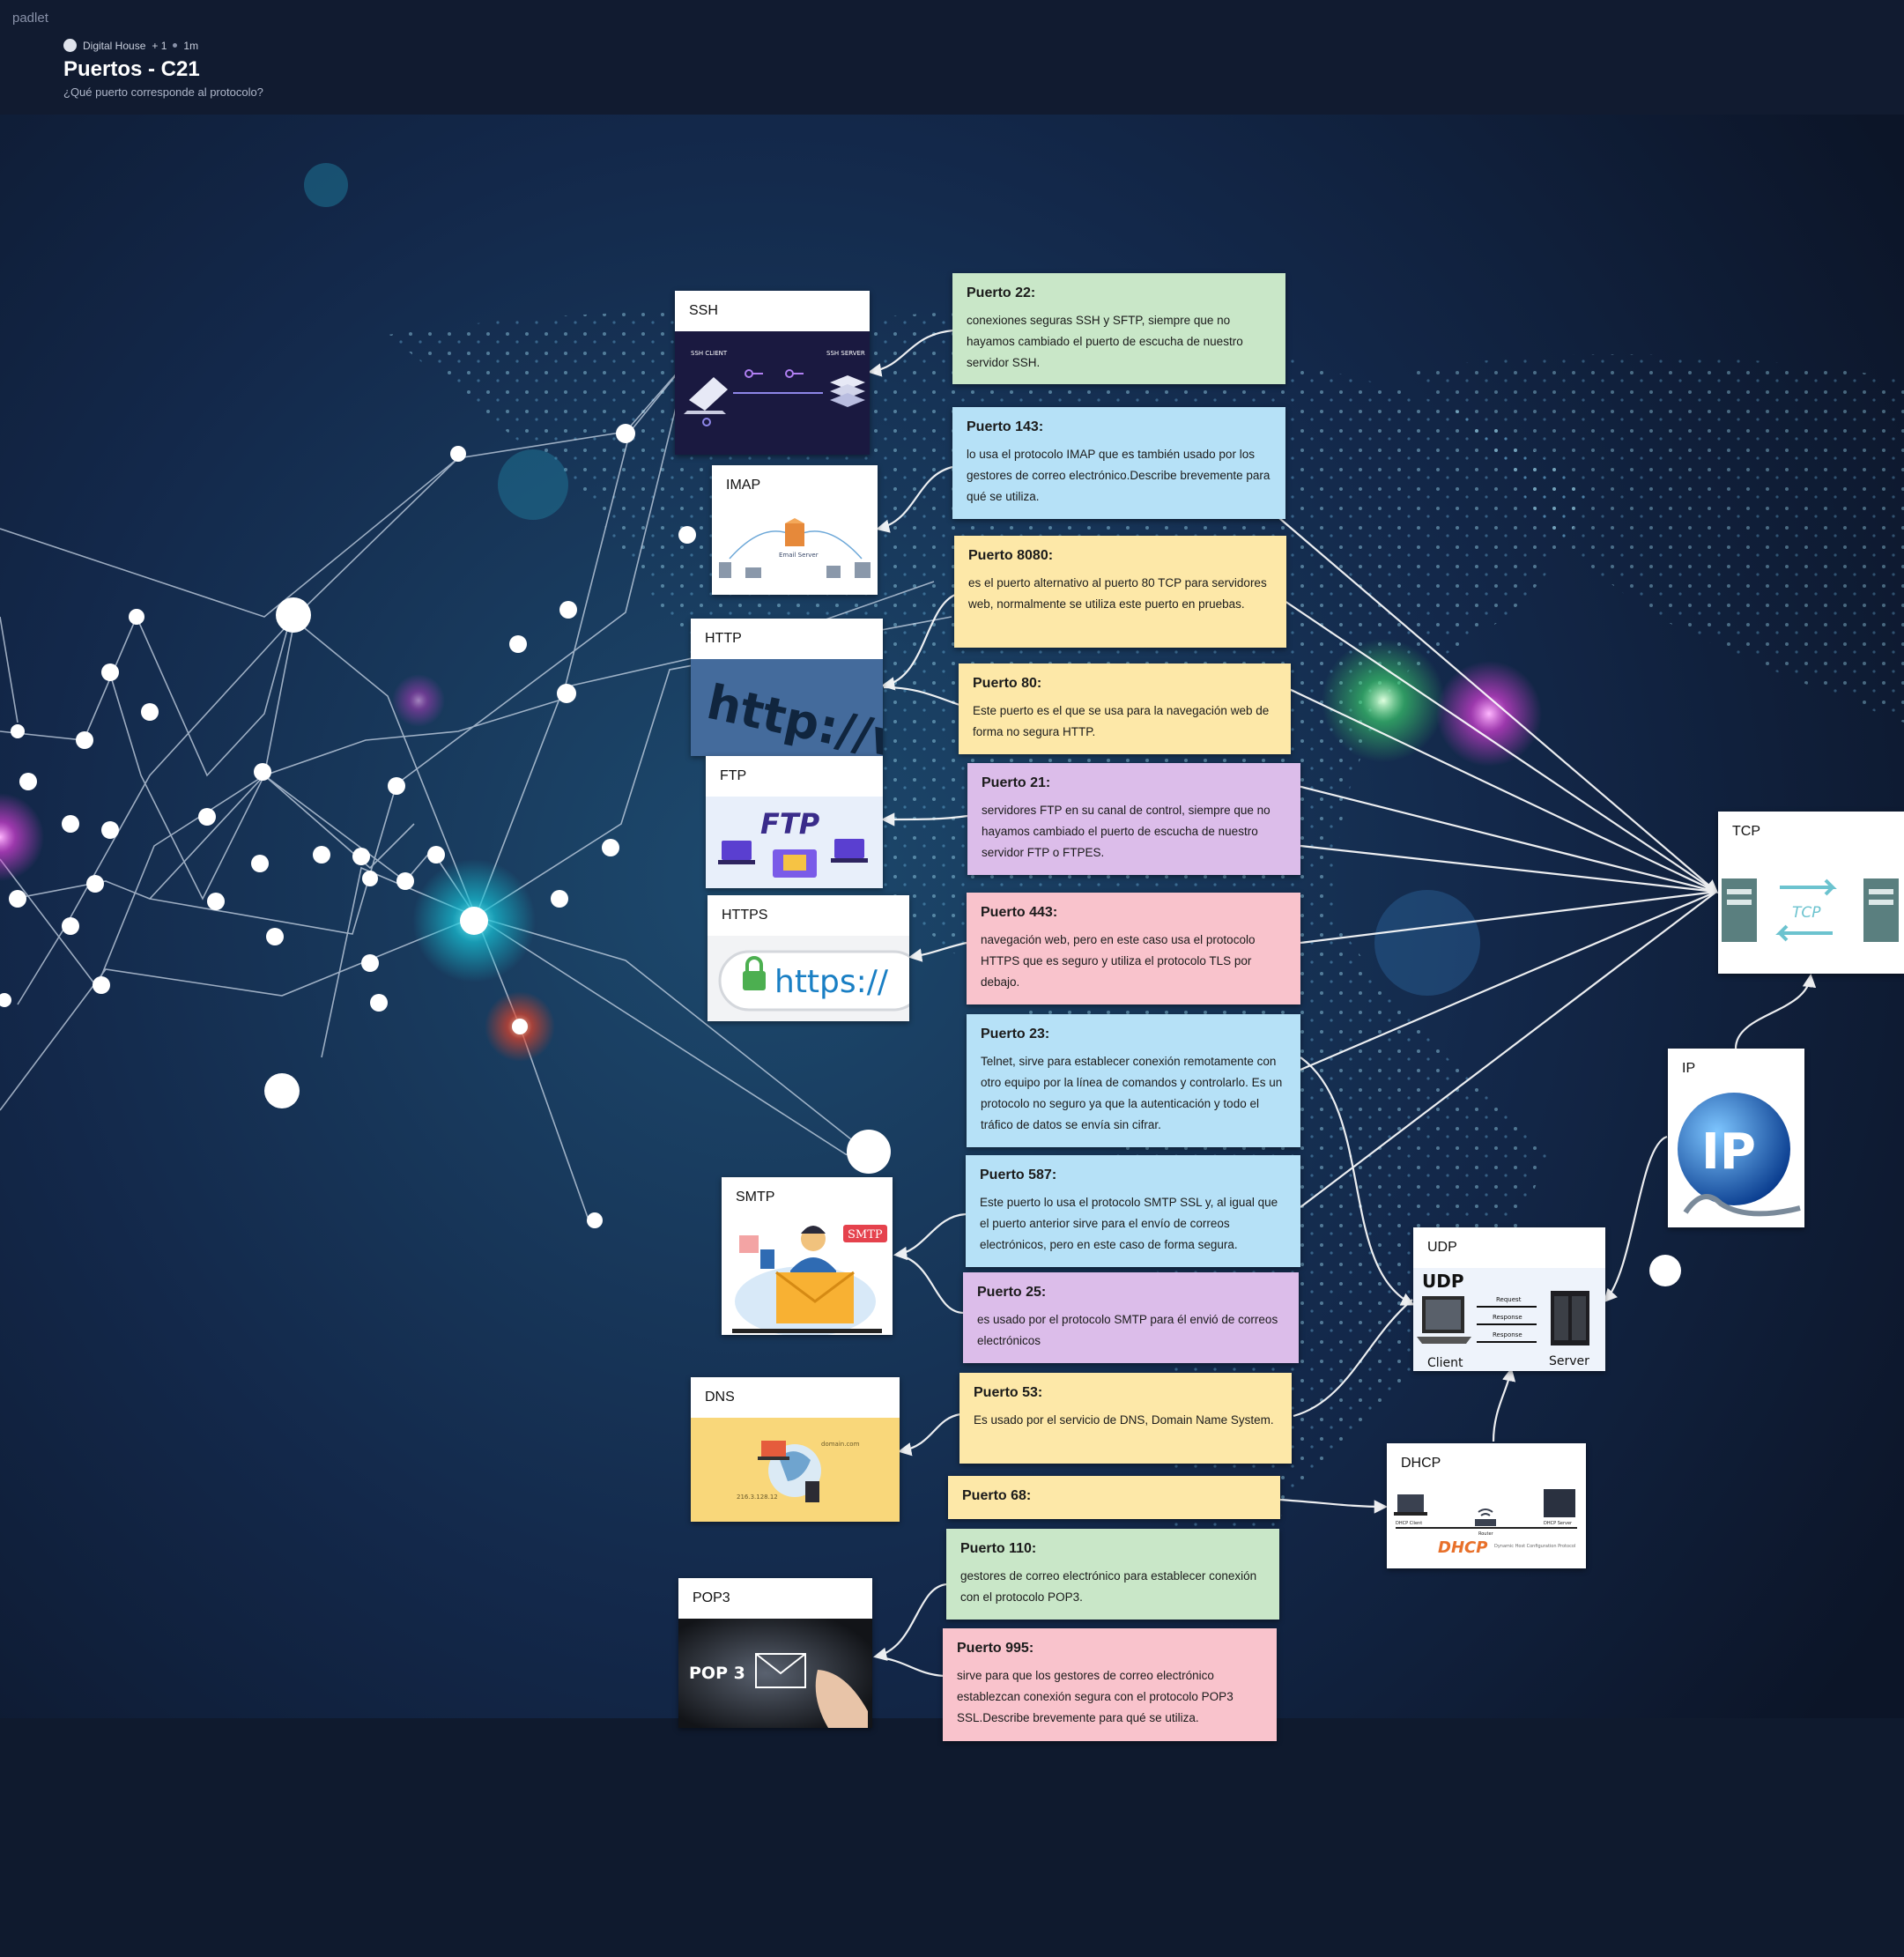  I want to click on smtp-image: SMTP, so click(807, 1276).